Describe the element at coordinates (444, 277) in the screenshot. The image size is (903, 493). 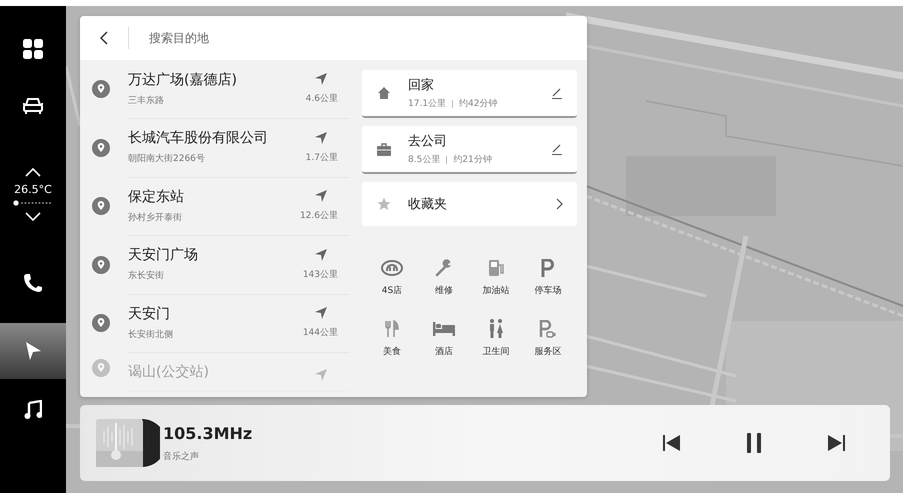
I see `category-button: 维修` at that location.